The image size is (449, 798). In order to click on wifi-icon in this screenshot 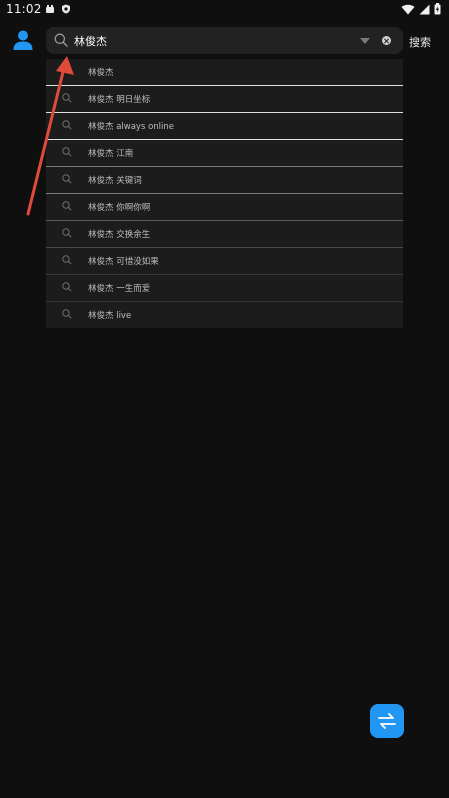, I will do `click(408, 9)`.